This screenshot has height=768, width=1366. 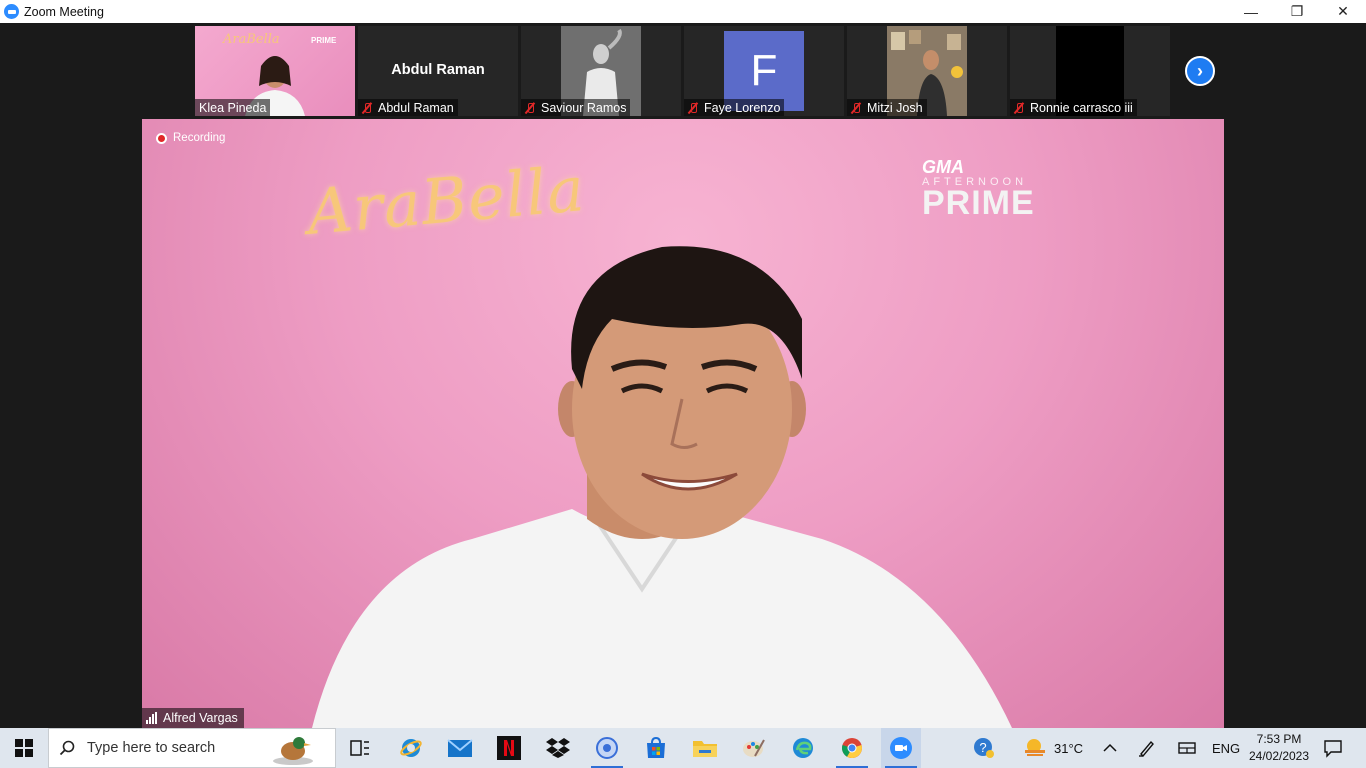 What do you see at coordinates (1035, 747) in the screenshot?
I see `weather-sun-icon` at bounding box center [1035, 747].